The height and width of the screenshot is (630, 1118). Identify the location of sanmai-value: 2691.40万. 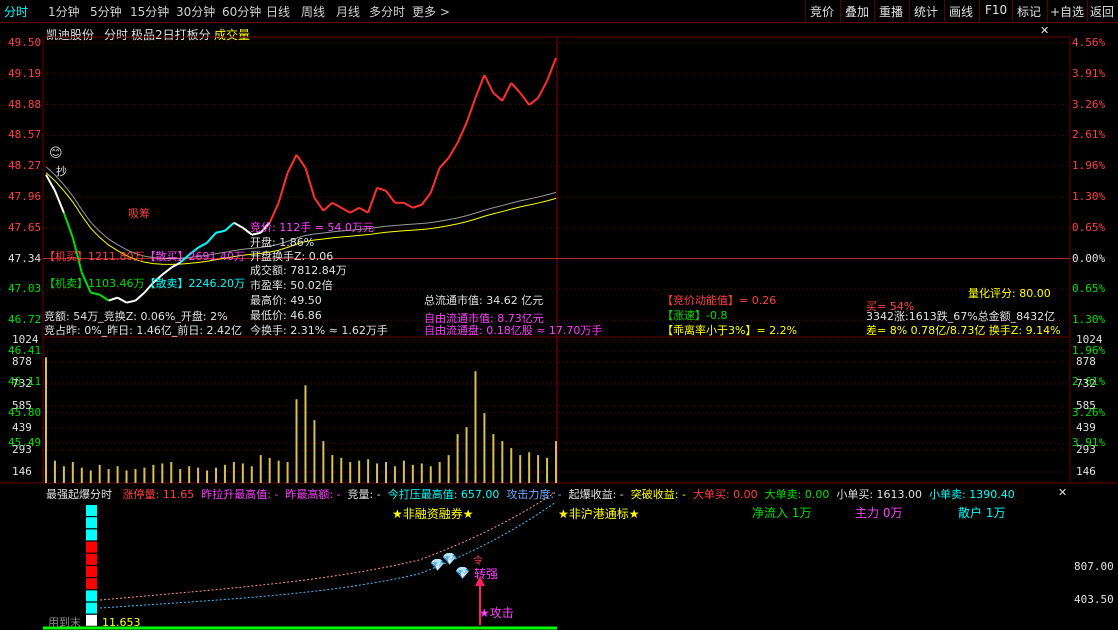
(217, 256).